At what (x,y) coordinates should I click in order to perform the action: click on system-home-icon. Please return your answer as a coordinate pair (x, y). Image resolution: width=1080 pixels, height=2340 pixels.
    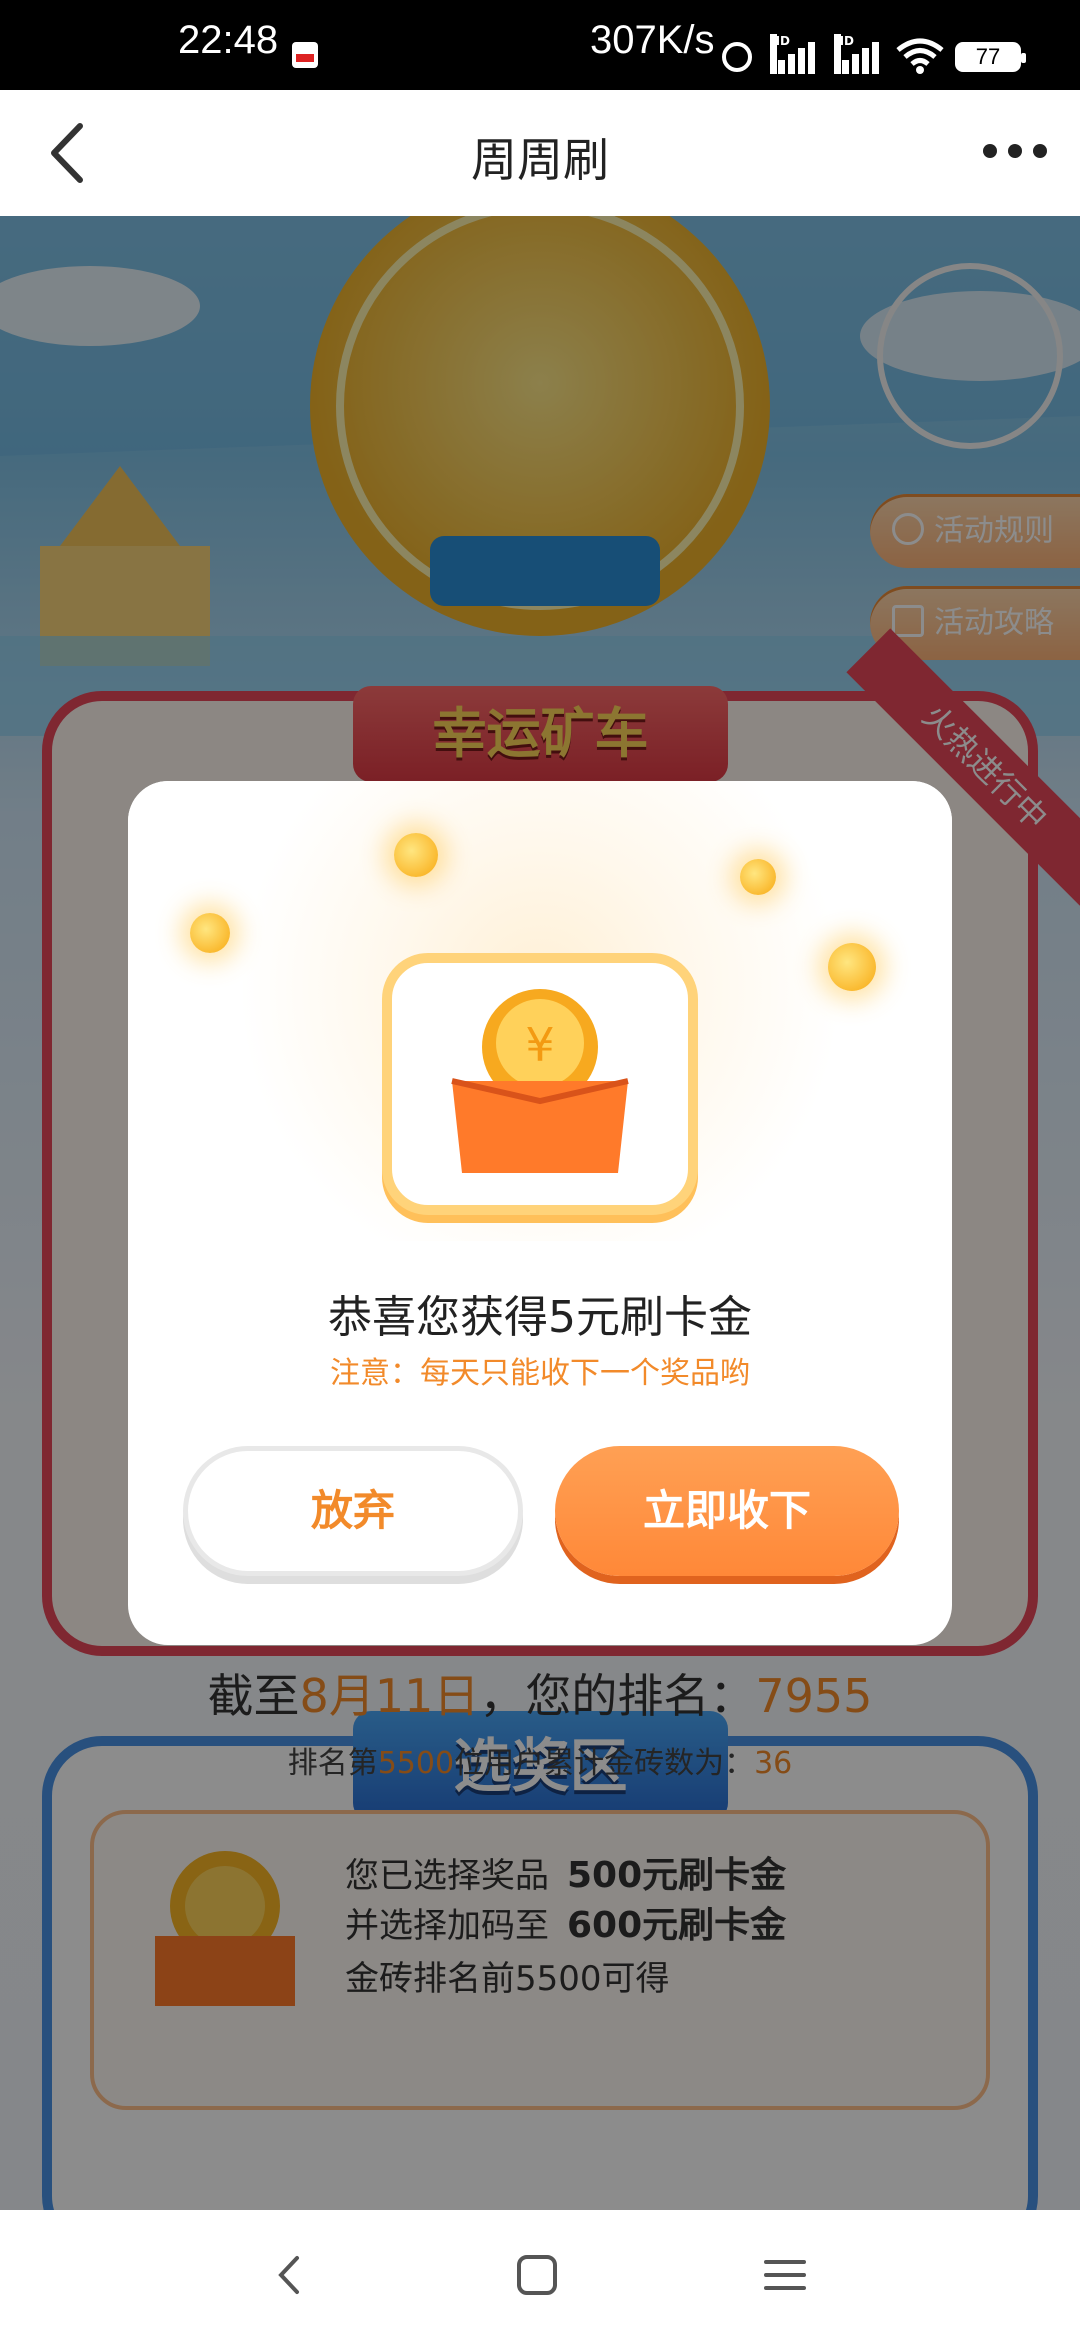
    Looking at the image, I should click on (537, 2275).